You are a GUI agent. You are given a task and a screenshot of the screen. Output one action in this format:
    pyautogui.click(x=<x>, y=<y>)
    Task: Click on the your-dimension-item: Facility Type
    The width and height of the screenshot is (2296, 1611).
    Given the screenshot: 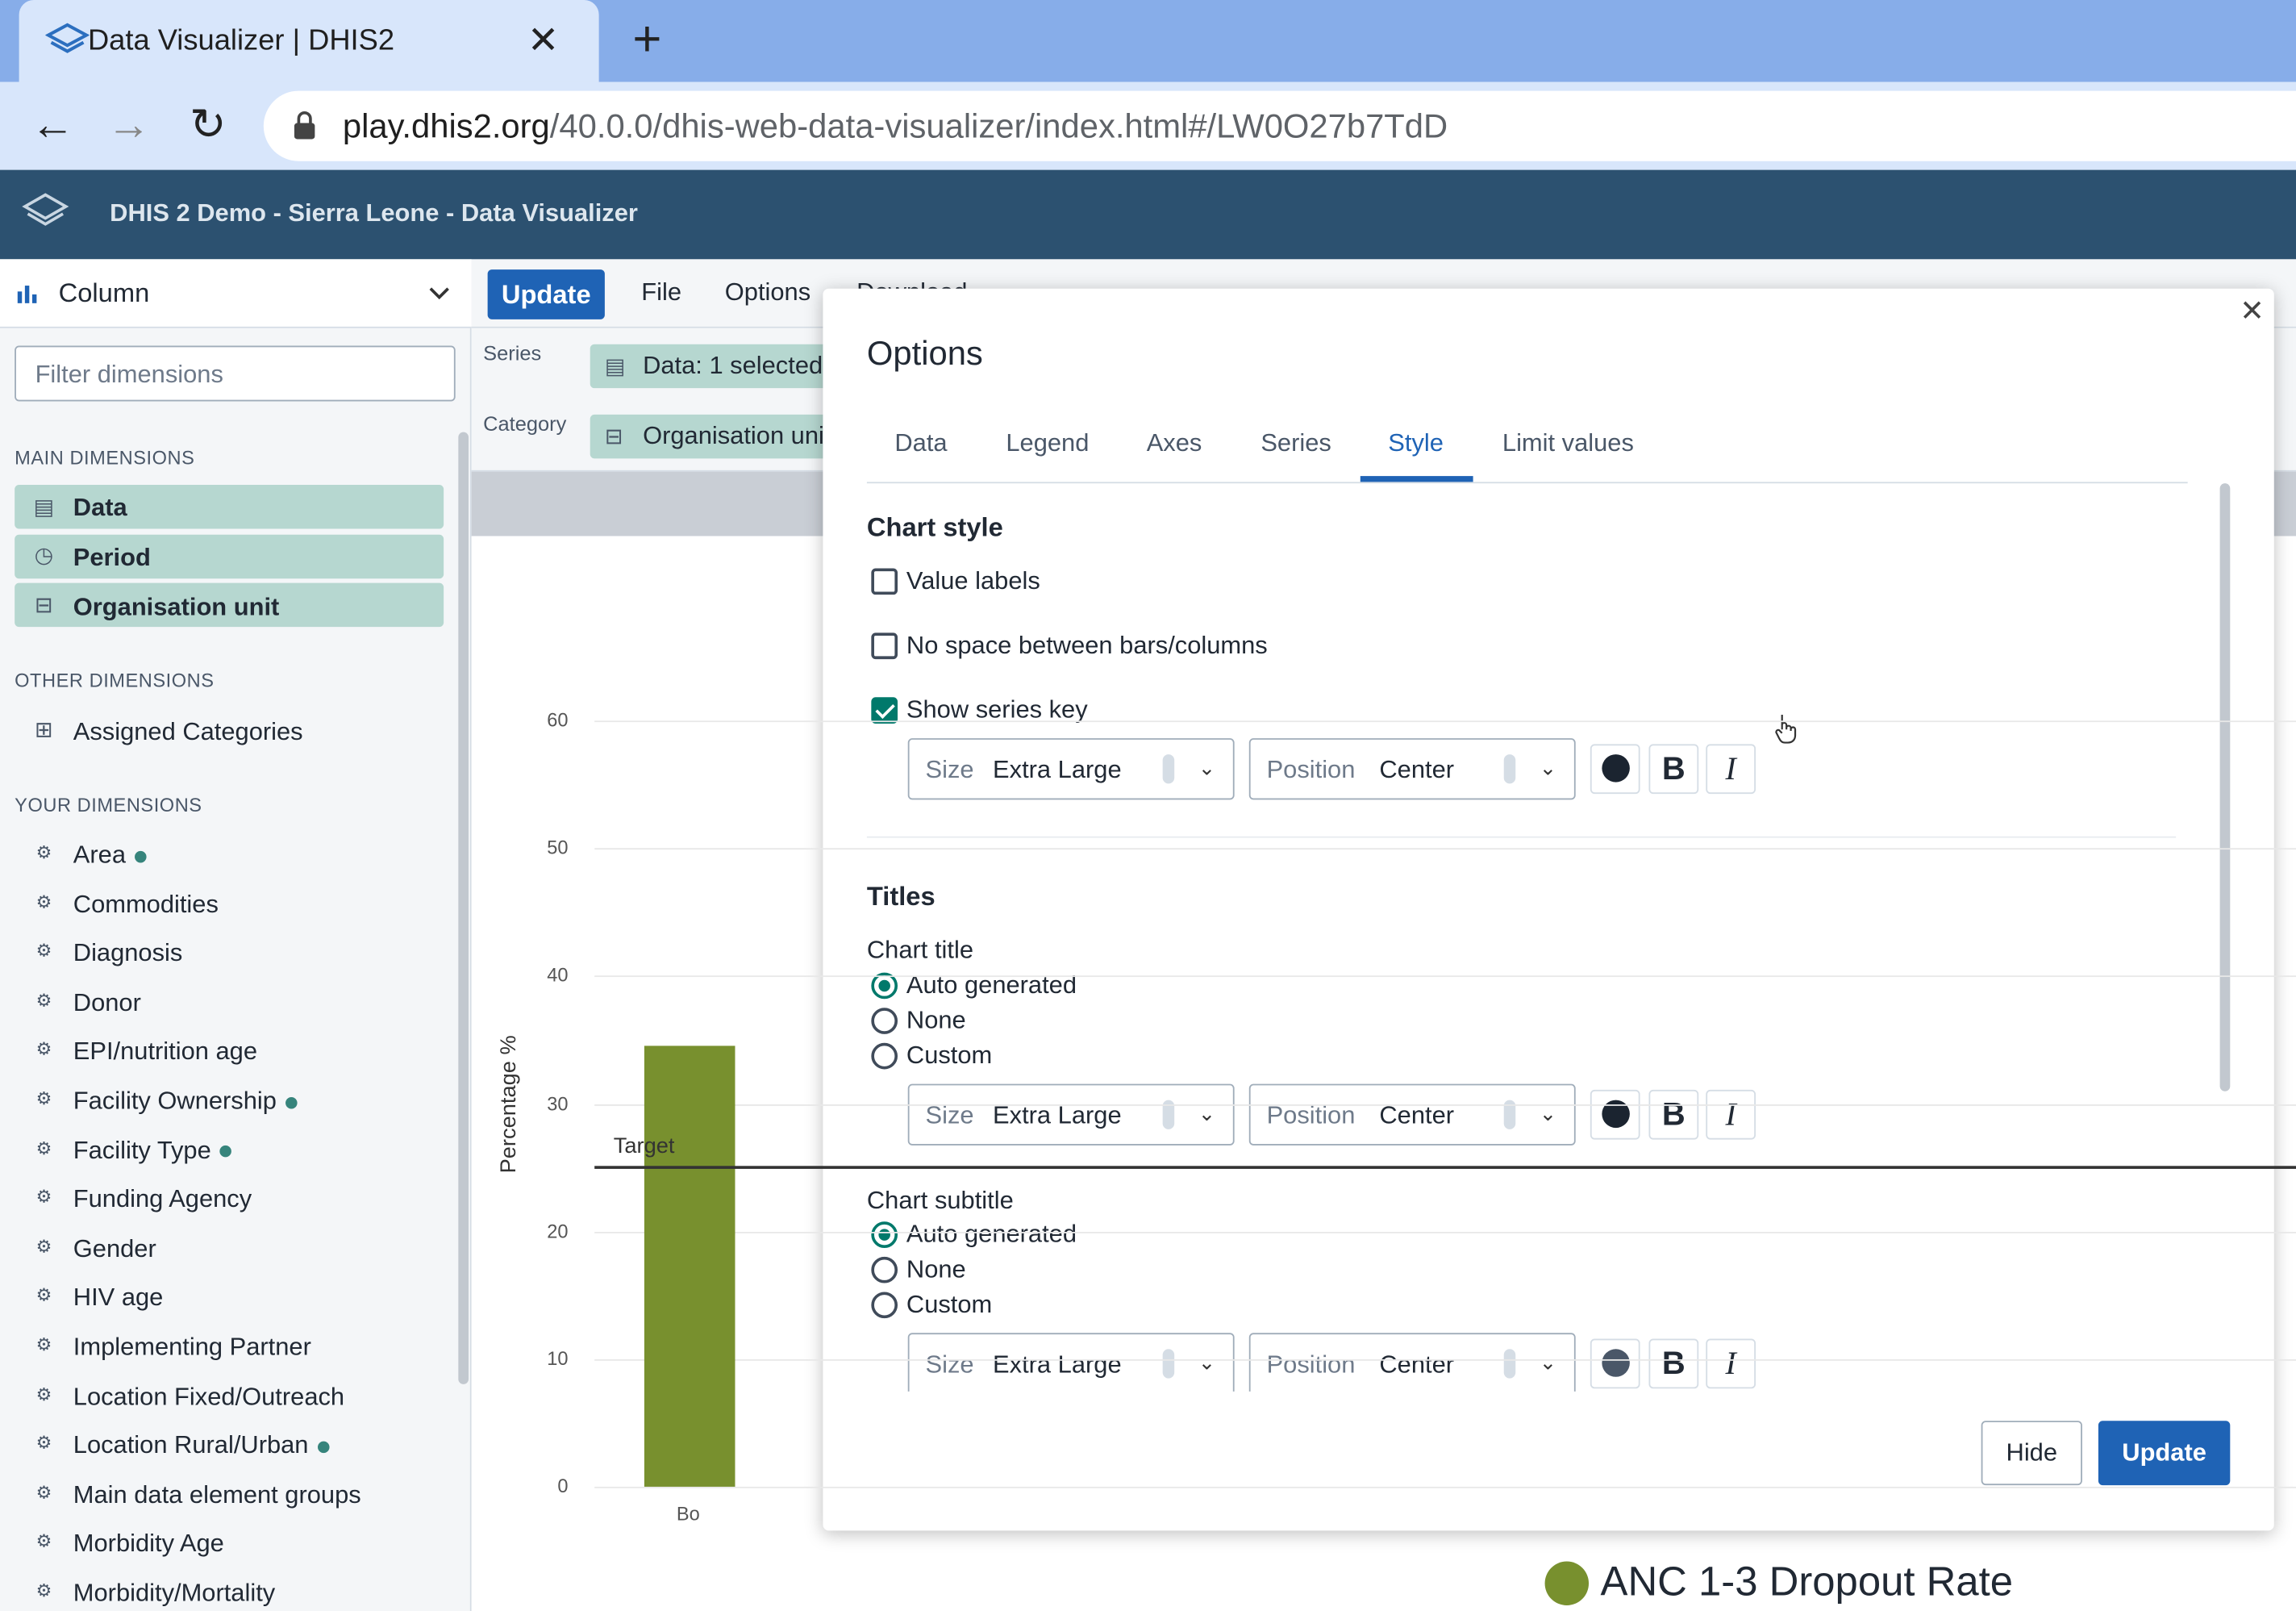 What is the action you would take?
    pyautogui.click(x=152, y=1150)
    